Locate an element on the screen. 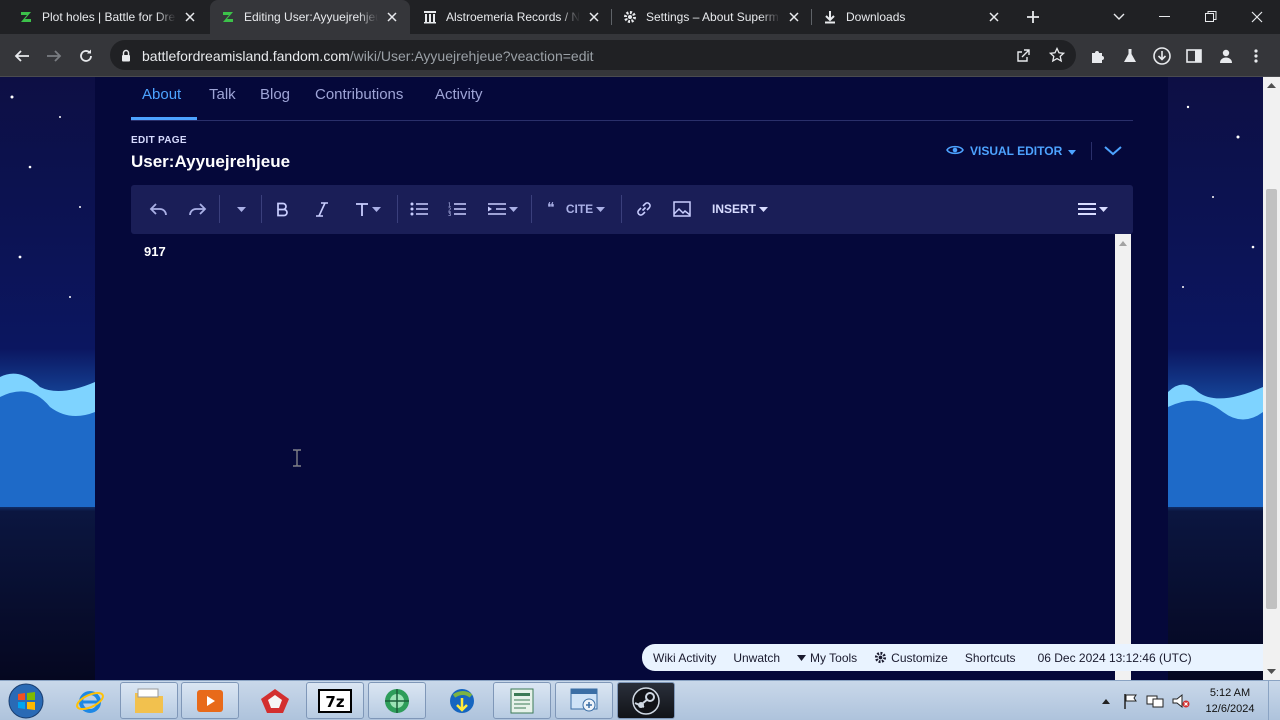 The height and width of the screenshot is (720, 1280). tray-expand-arrow-icon is located at coordinates (1106, 700).